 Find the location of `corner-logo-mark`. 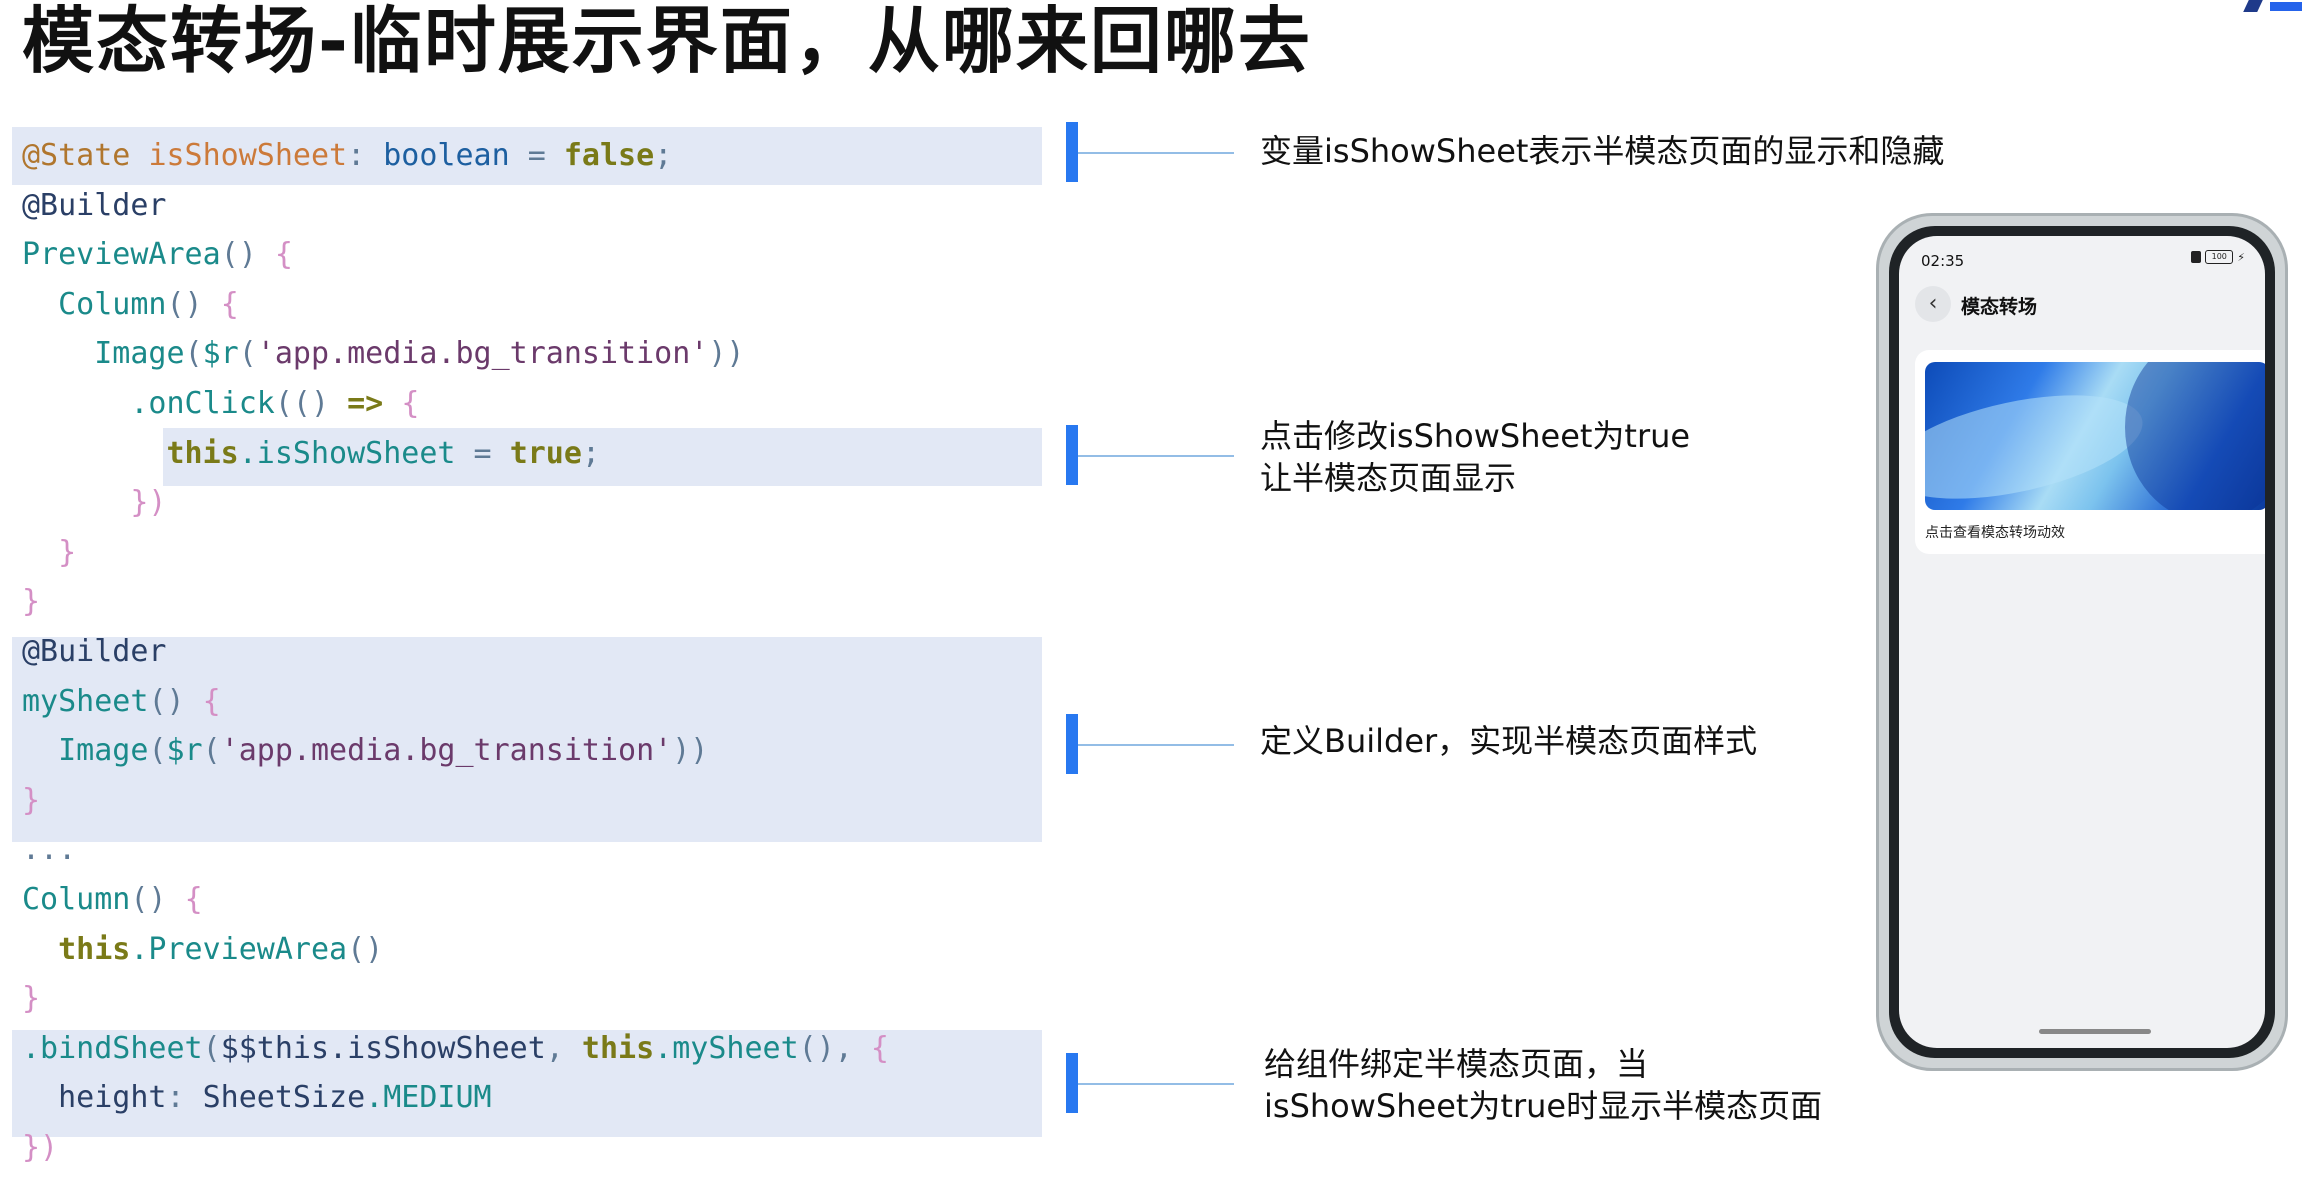

corner-logo-mark is located at coordinates (2267, 7).